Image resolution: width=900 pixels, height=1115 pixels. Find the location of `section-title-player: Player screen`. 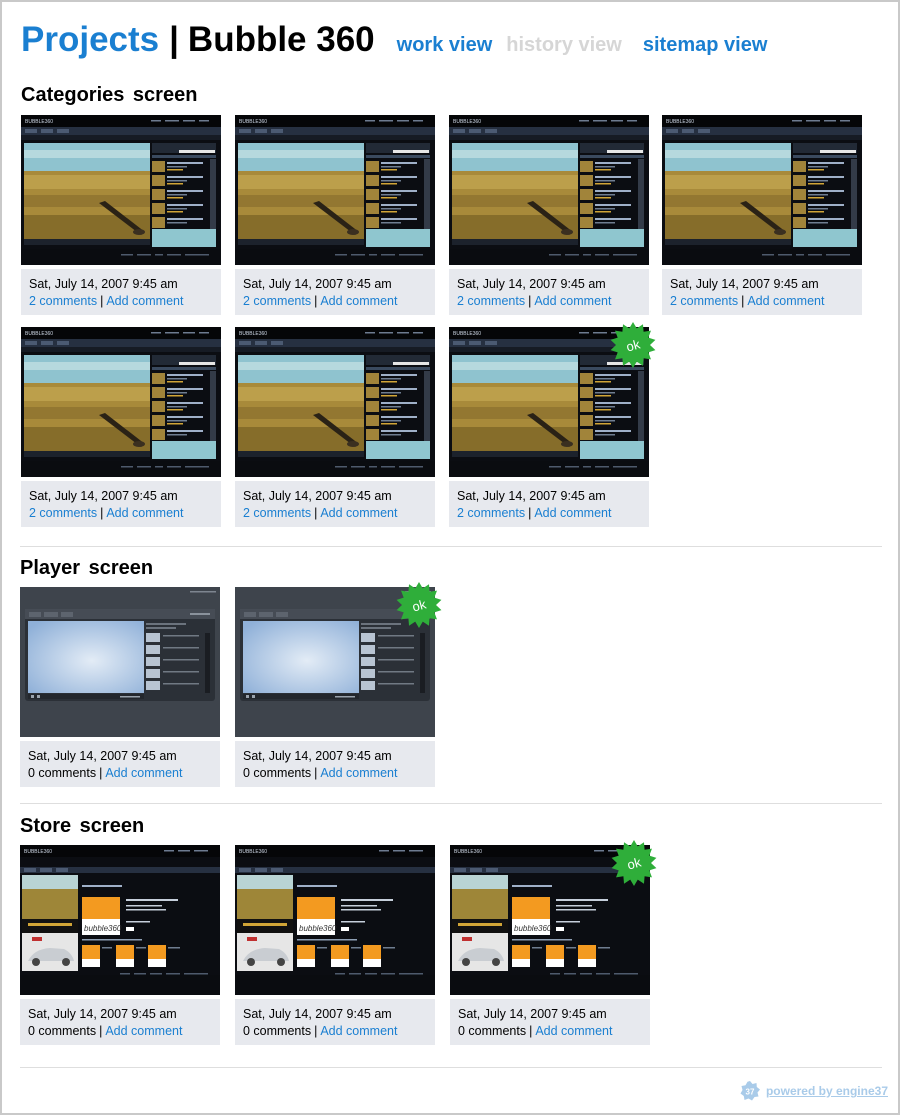

section-title-player: Player screen is located at coordinates (87, 568).